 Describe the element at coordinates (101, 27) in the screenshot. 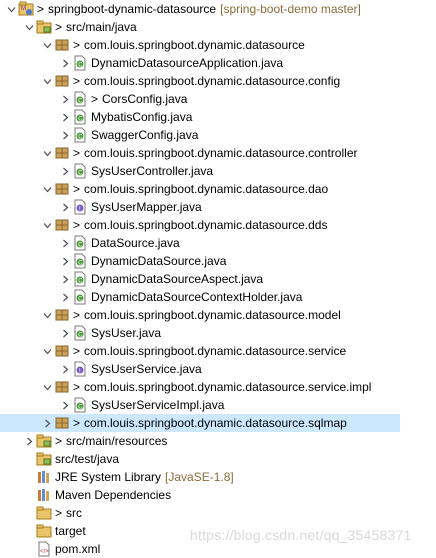

I see `tree-item-label: src/main/java` at that location.